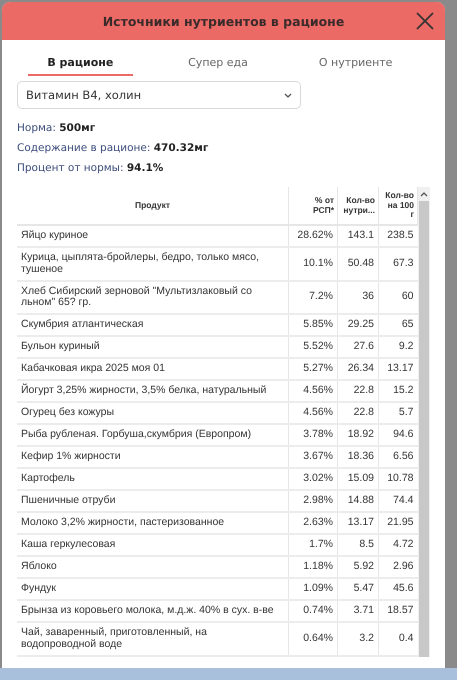 This screenshot has width=457, height=680. I want to click on tab: О нутриенте, so click(355, 63).